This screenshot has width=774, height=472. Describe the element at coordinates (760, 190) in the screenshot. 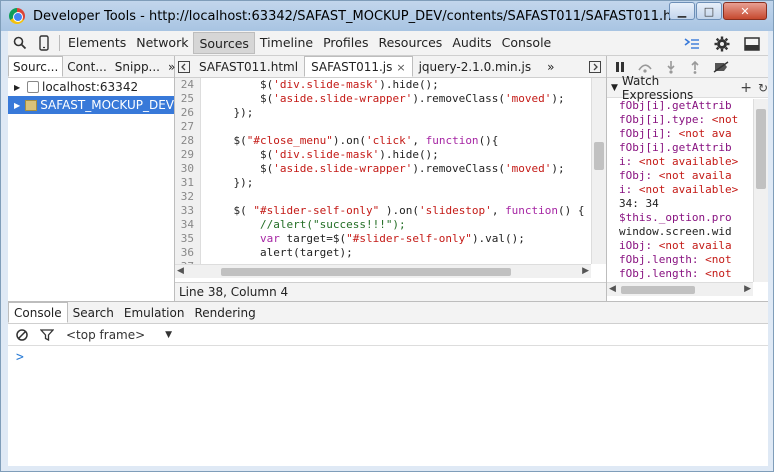

I see `sidebar-vertical-scrollbar` at that location.